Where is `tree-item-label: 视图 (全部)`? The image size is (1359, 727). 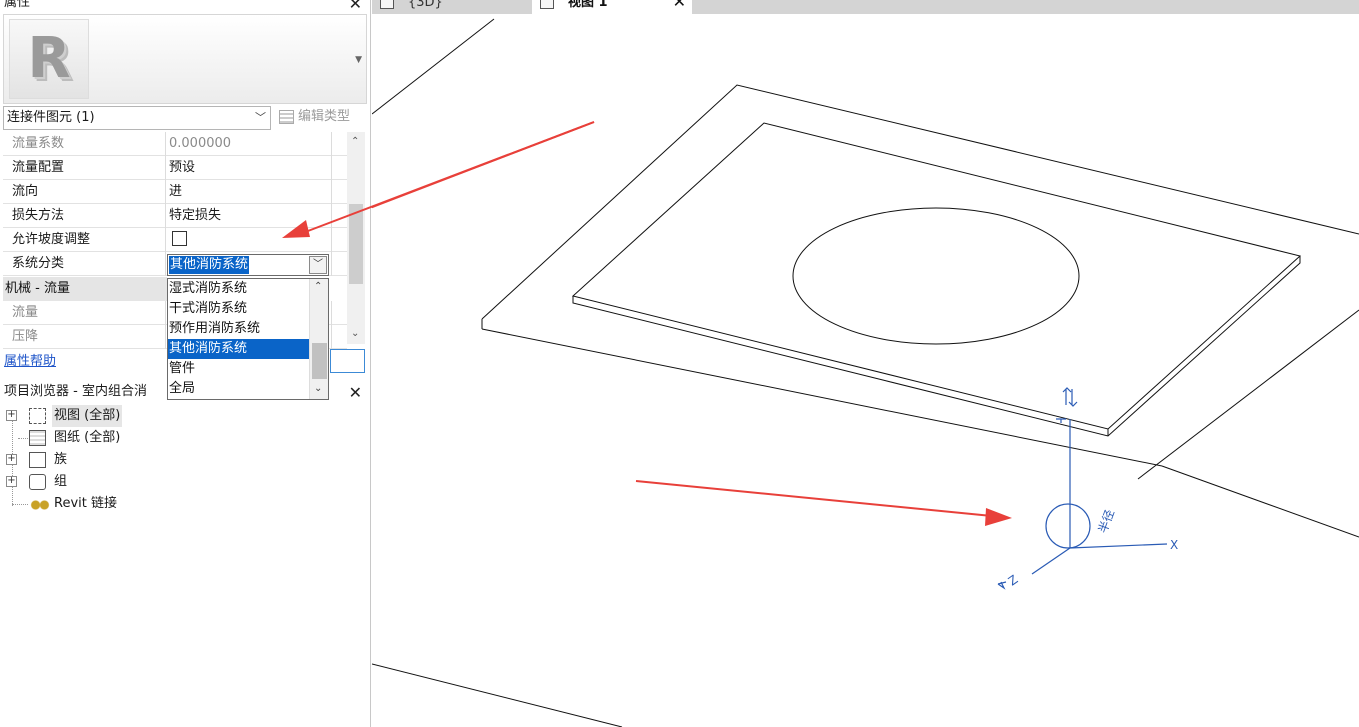
tree-item-label: 视图 (全部) is located at coordinates (87, 416).